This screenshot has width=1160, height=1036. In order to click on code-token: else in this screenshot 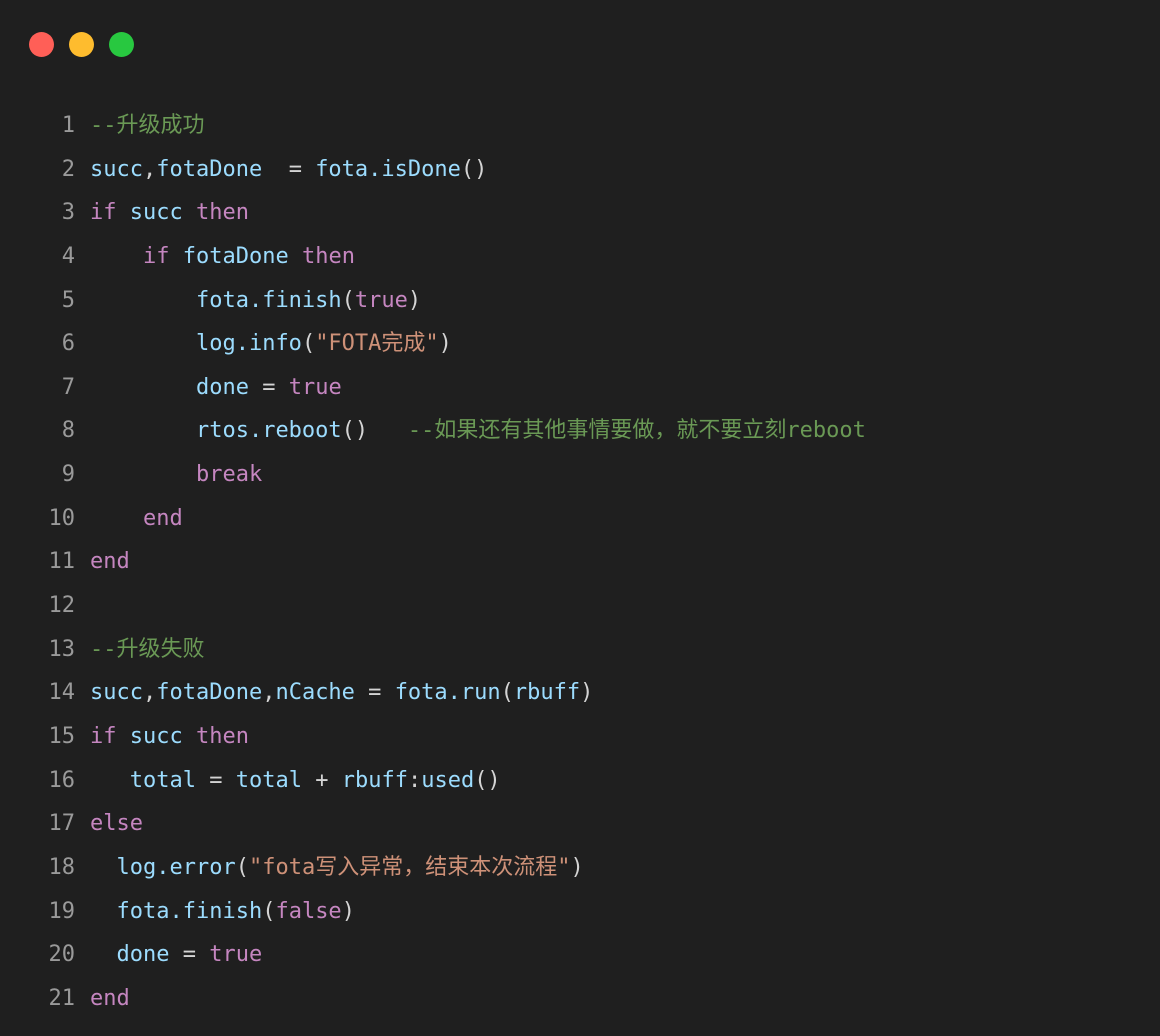, I will do `click(116, 824)`.